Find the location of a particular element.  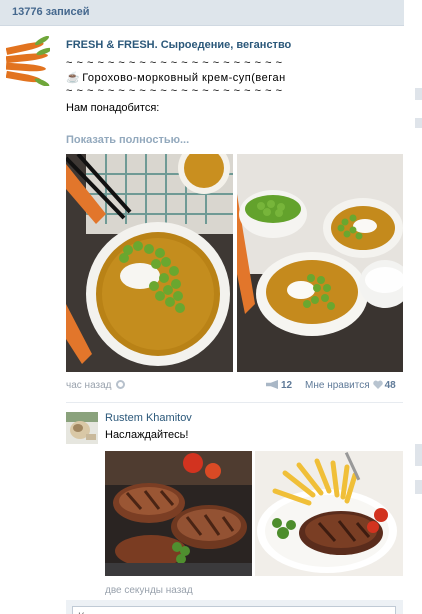

share-count: 12 is located at coordinates (287, 385).